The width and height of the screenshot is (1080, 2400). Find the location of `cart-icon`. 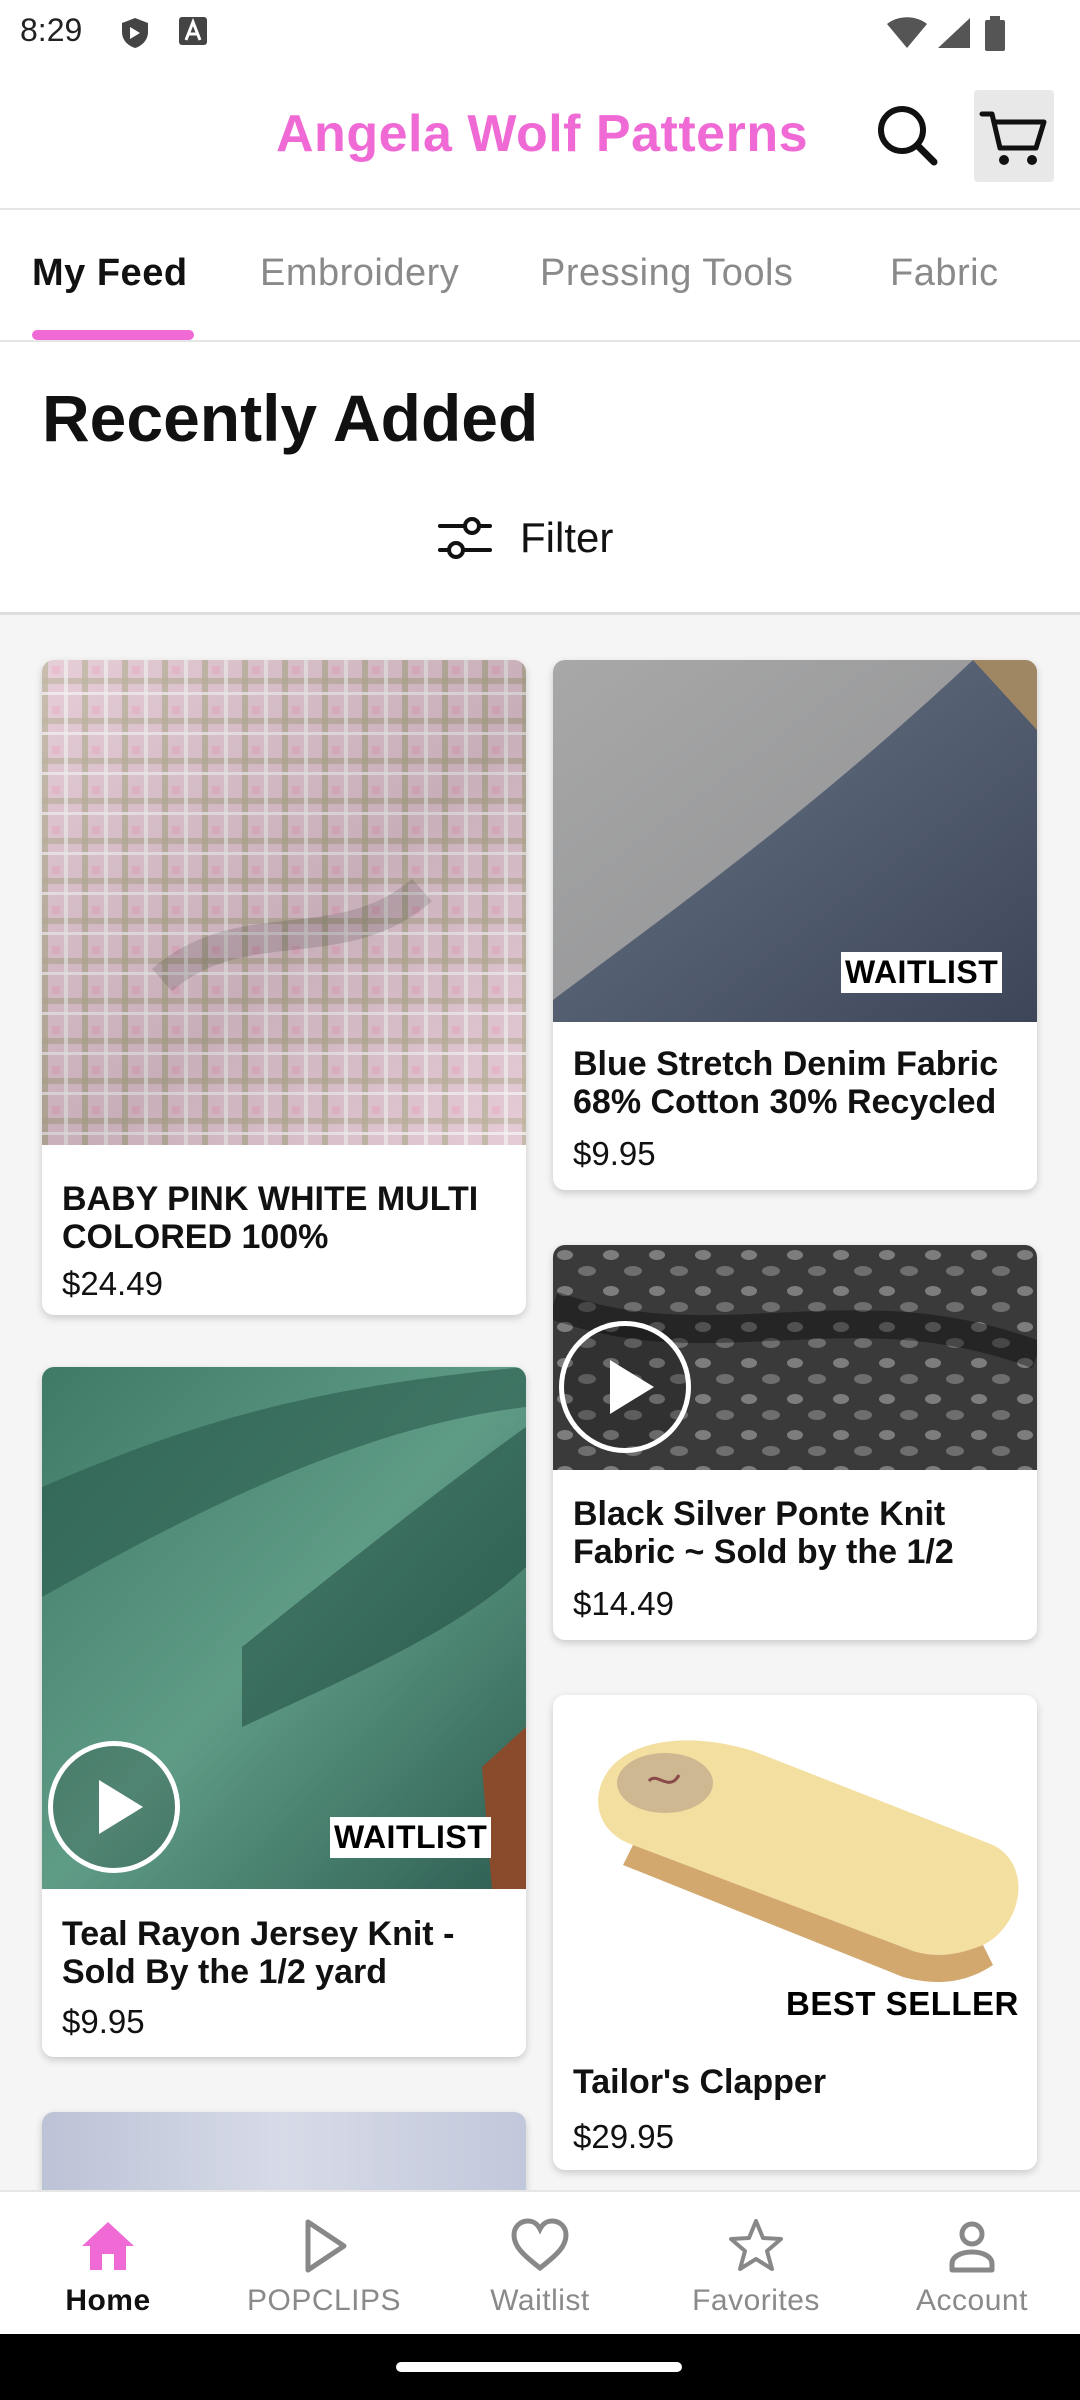

cart-icon is located at coordinates (1013, 138).